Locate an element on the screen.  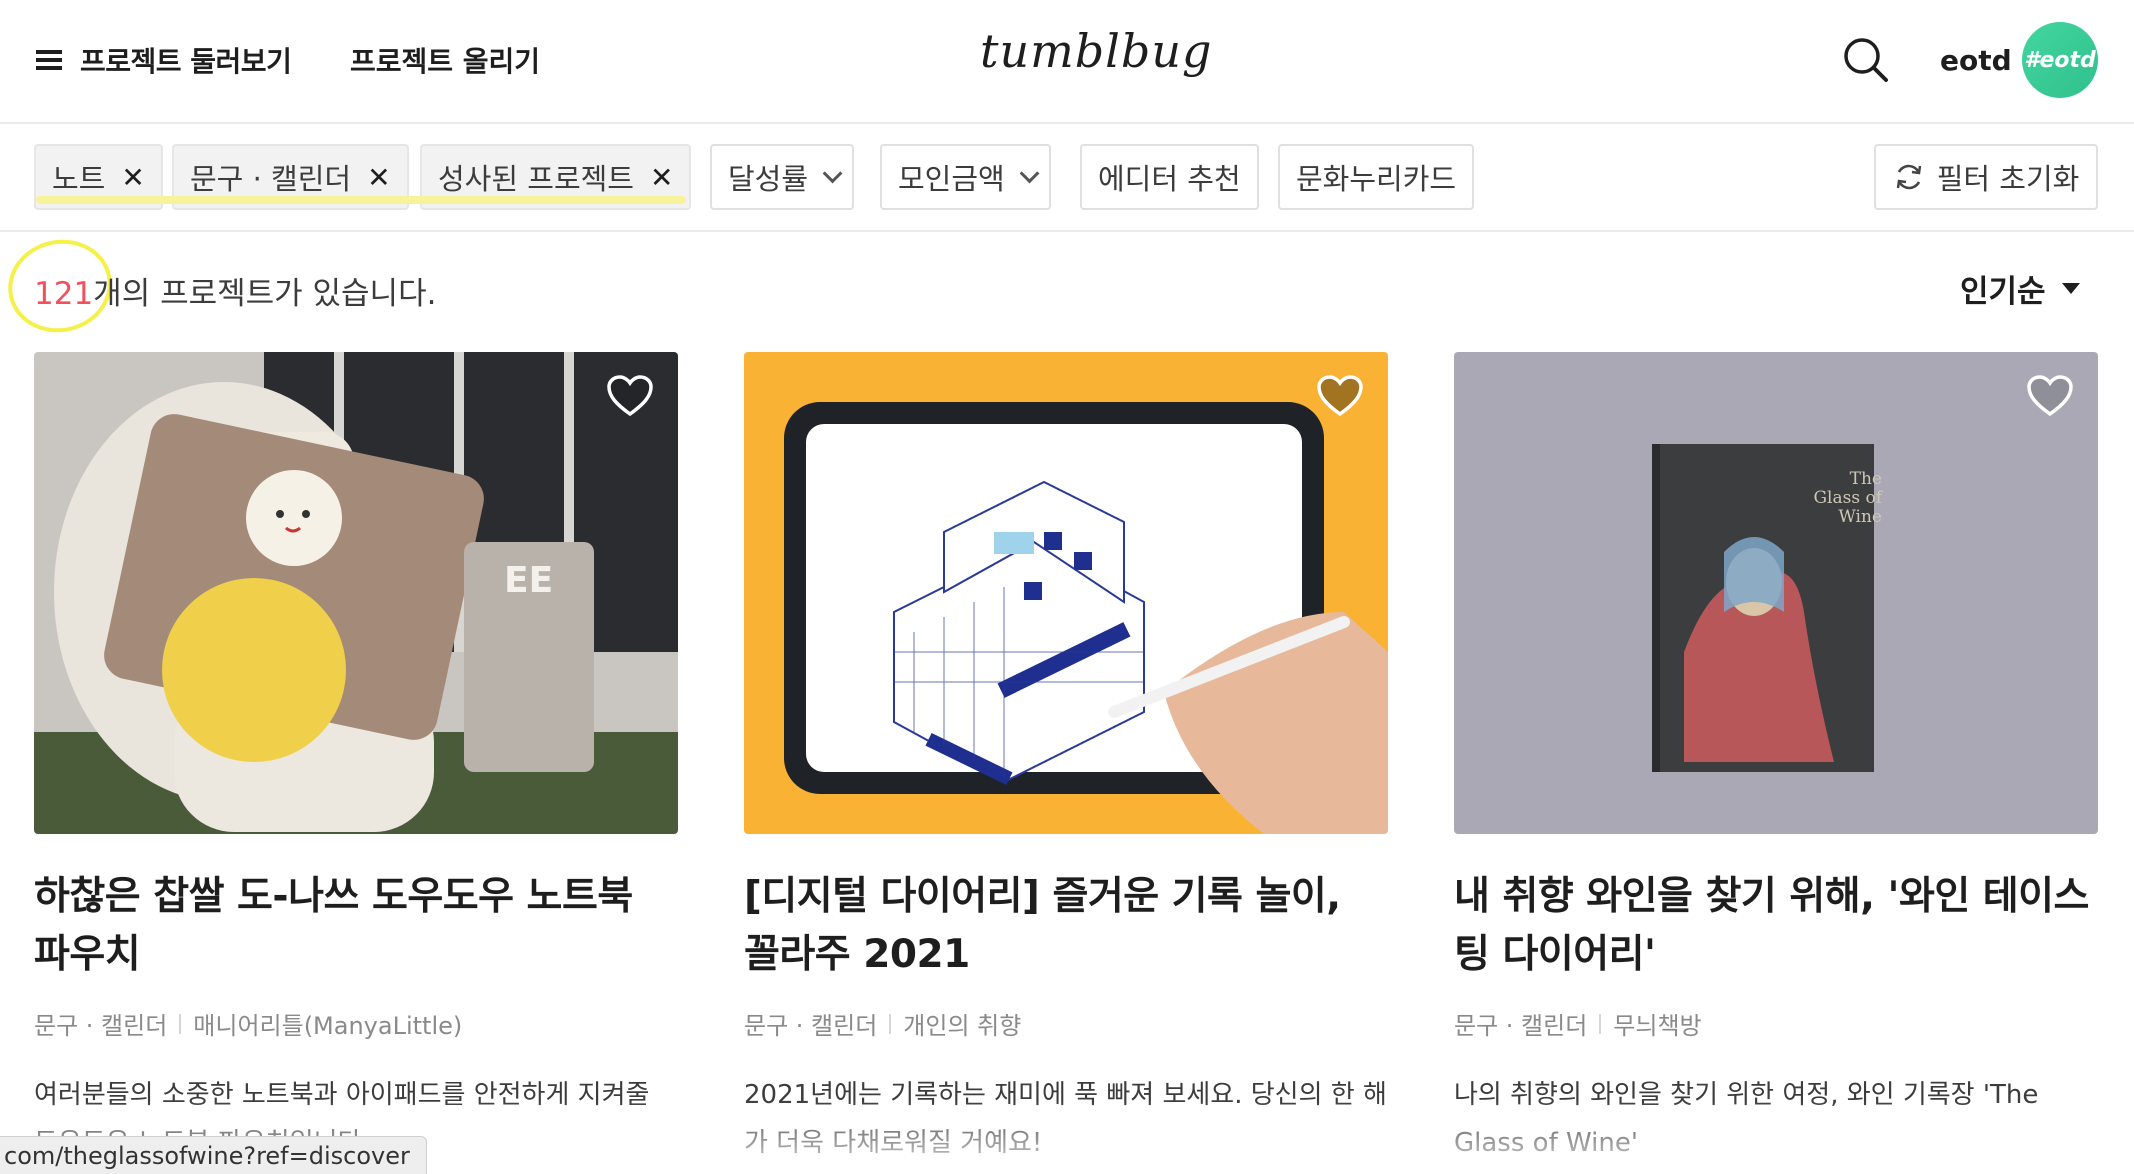
book-cover-text: The Glass of Wine is located at coordinates (1847, 498).